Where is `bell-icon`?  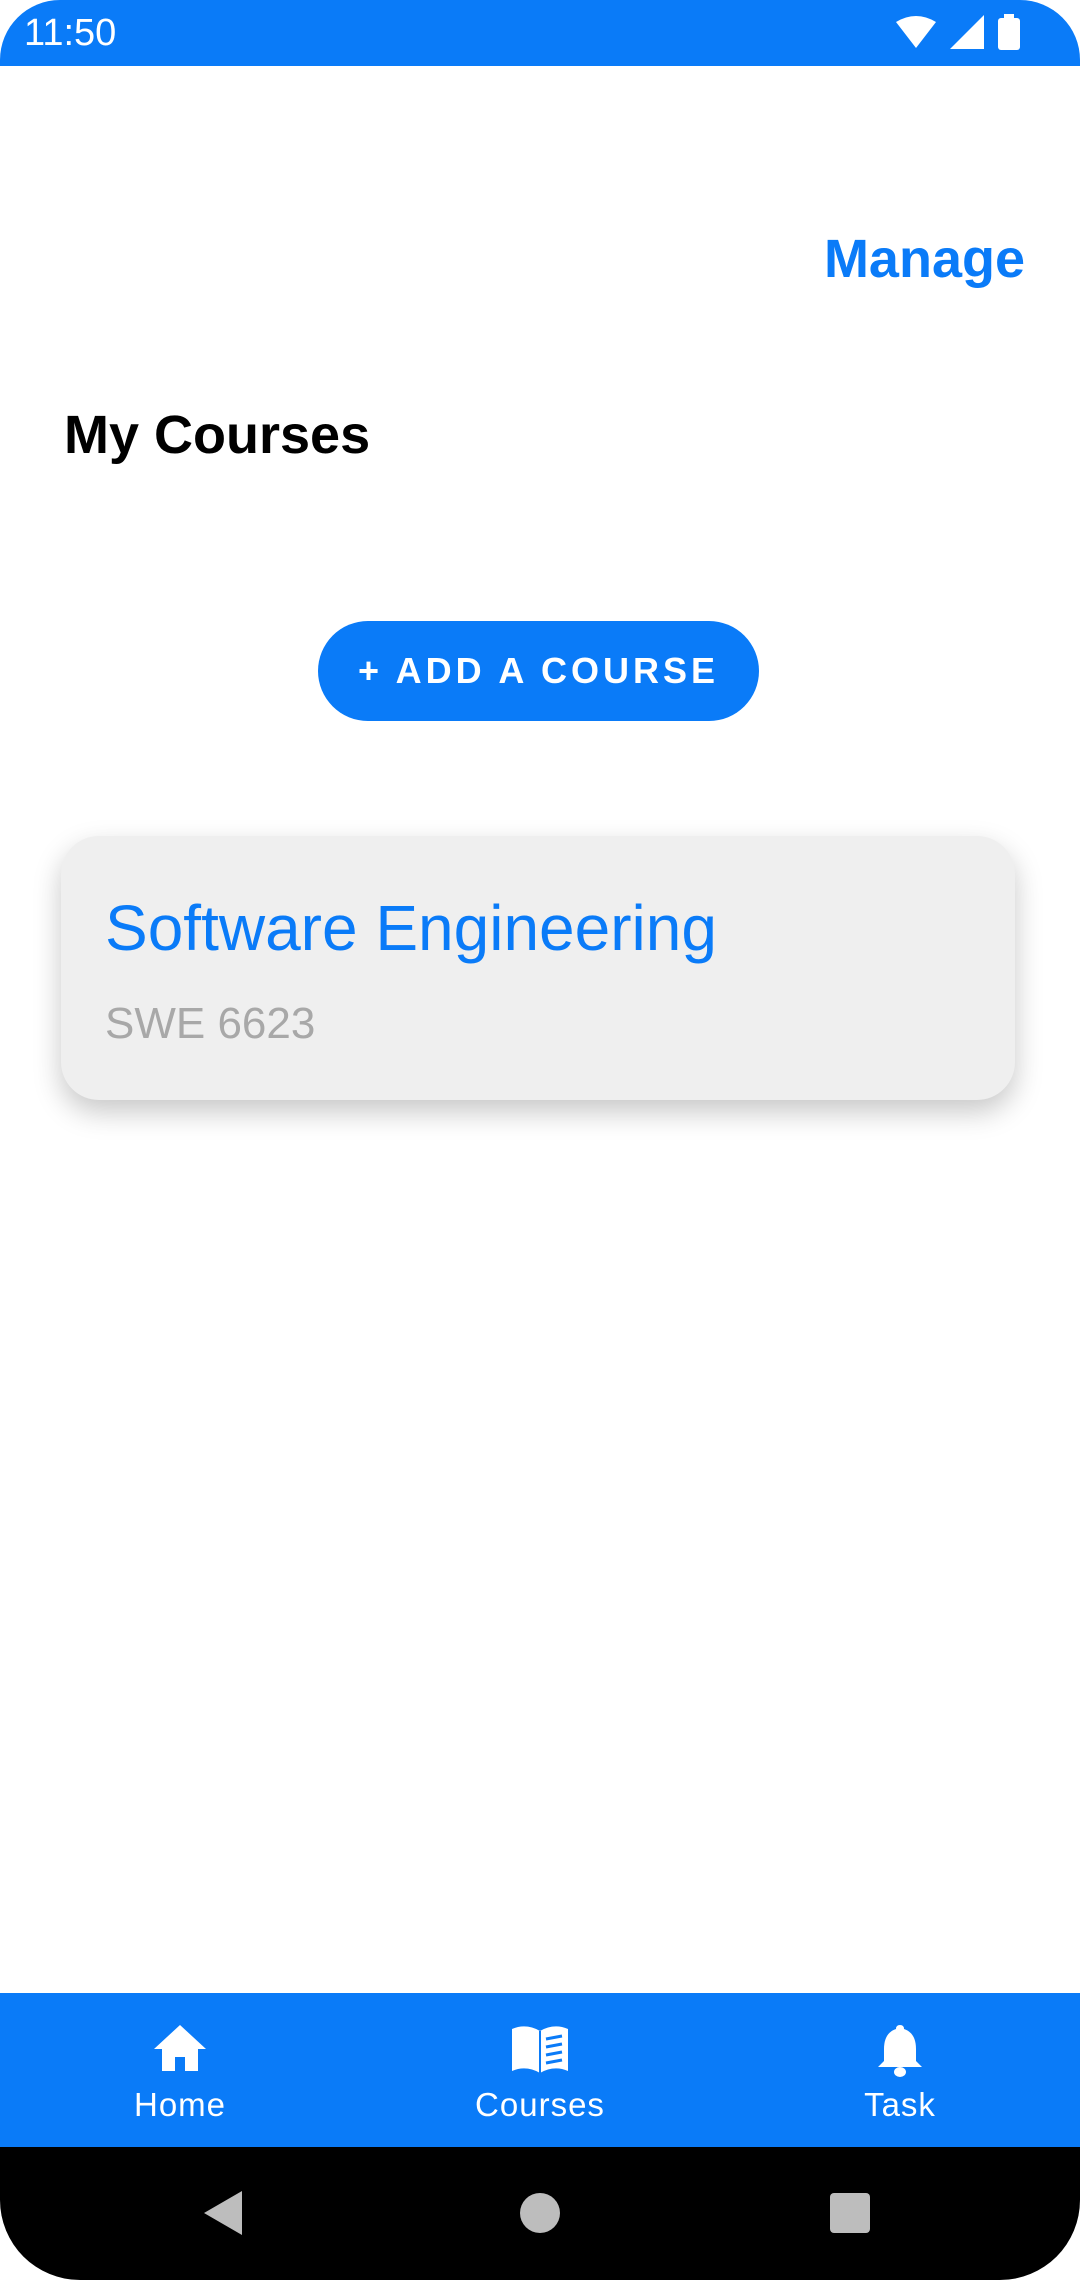
bell-icon is located at coordinates (900, 2049).